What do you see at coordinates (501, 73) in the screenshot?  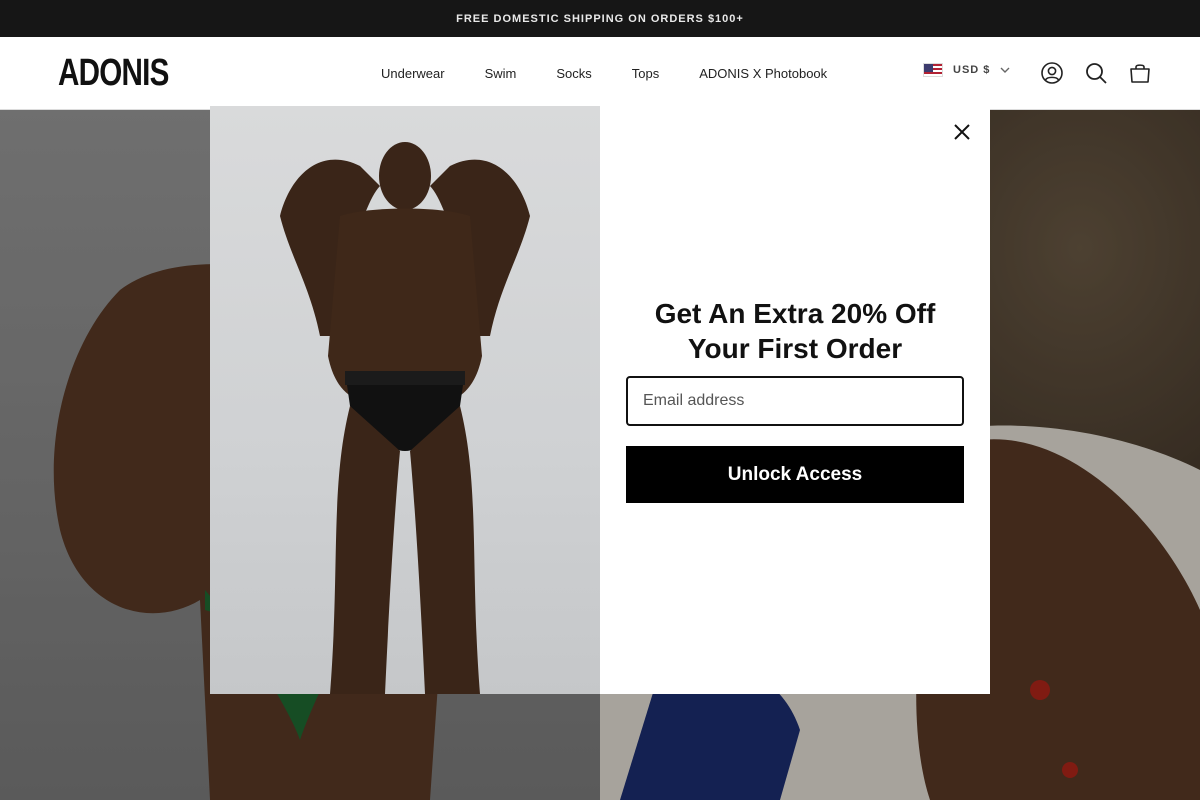 I see `nav-item-swim: Swim` at bounding box center [501, 73].